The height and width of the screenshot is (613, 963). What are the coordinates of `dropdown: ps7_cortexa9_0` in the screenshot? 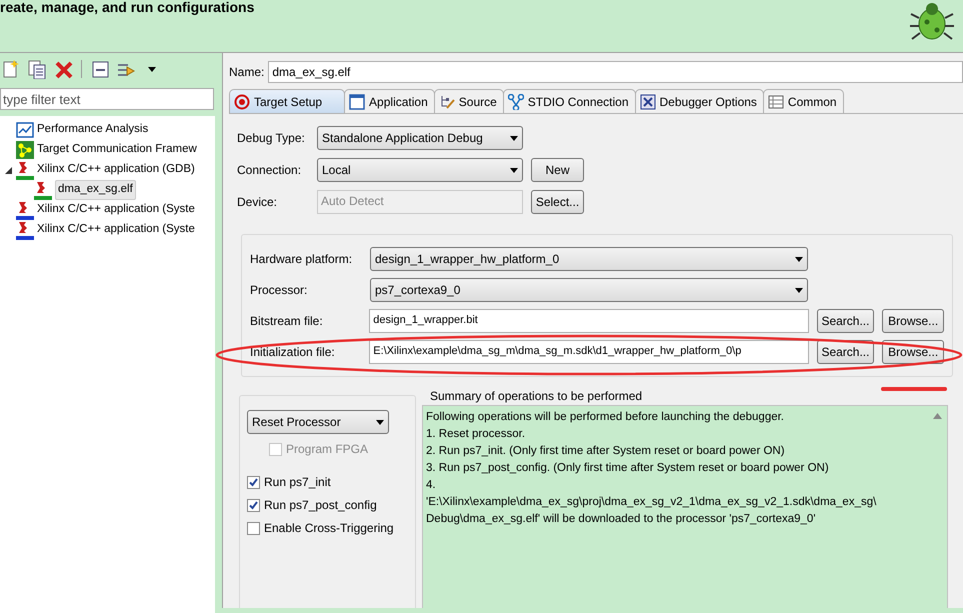 It's located at (589, 290).